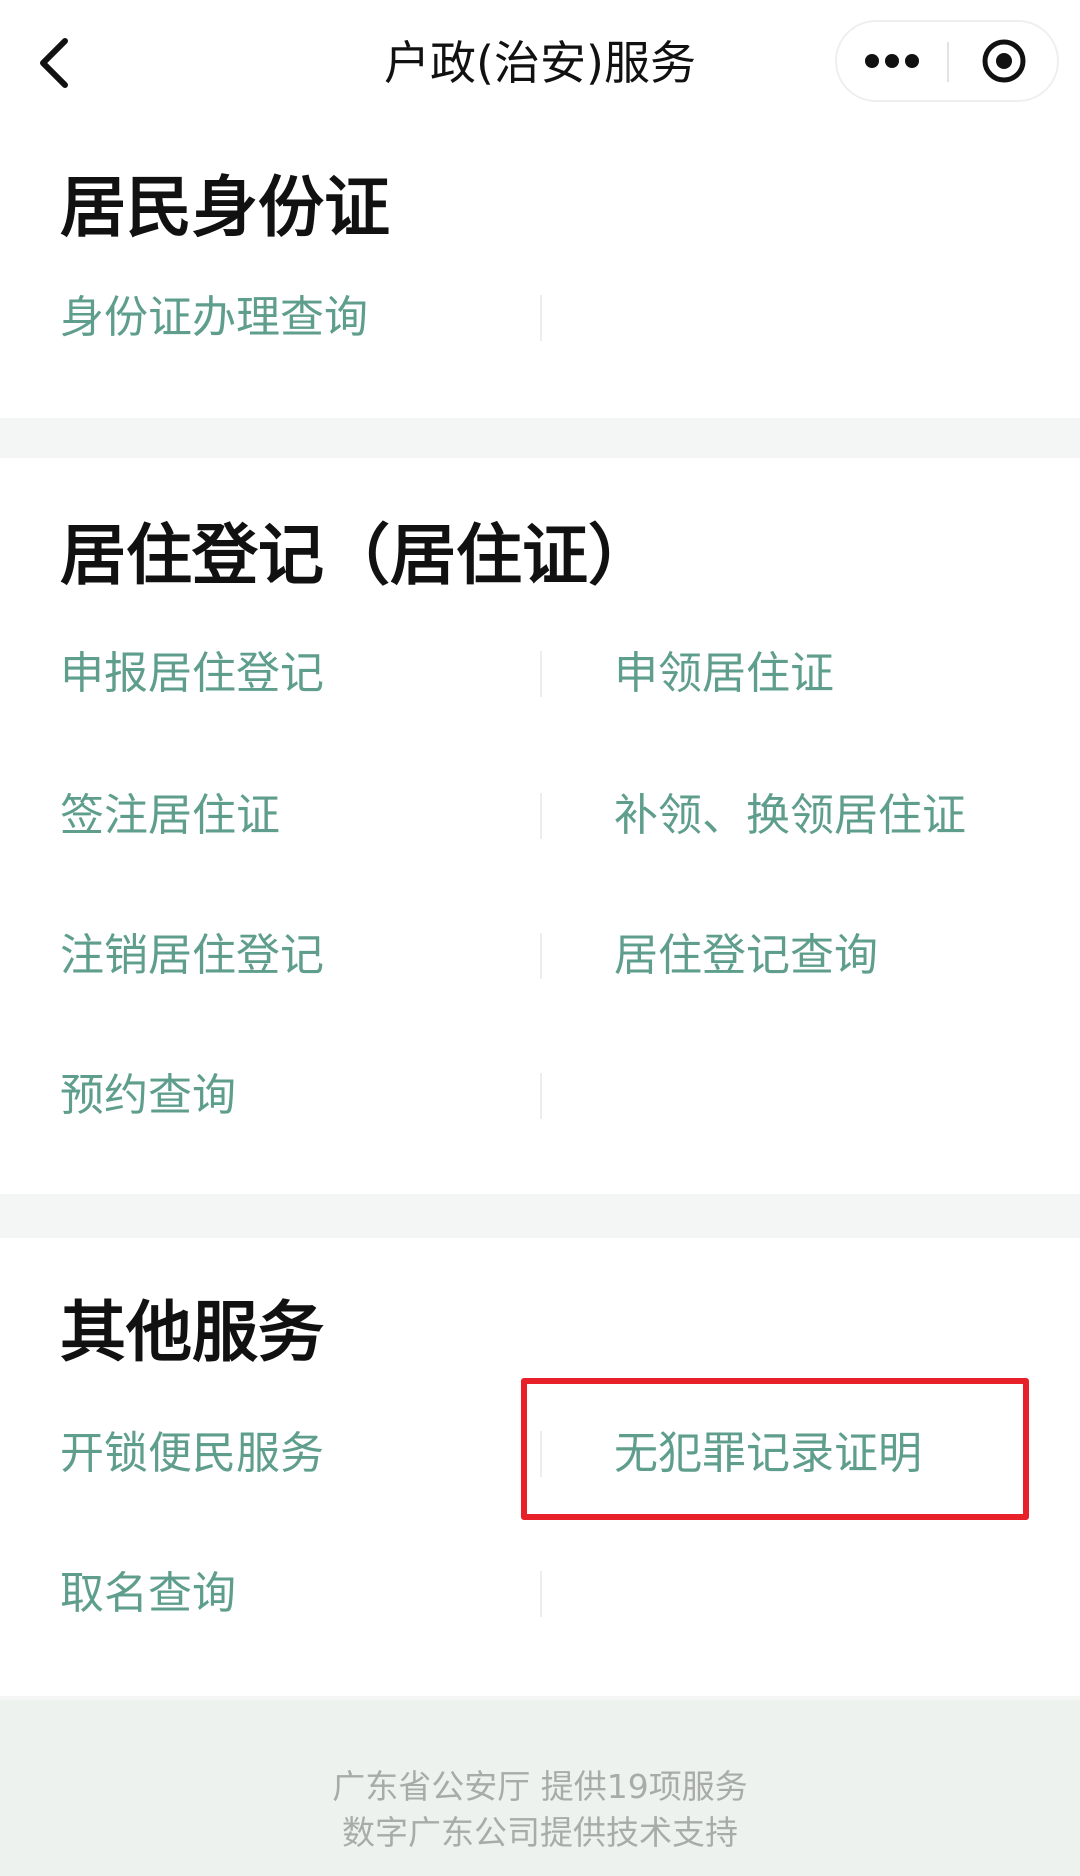 The height and width of the screenshot is (1876, 1080). Describe the element at coordinates (775, 1449) in the screenshot. I see `highlight-annotation-box` at that location.